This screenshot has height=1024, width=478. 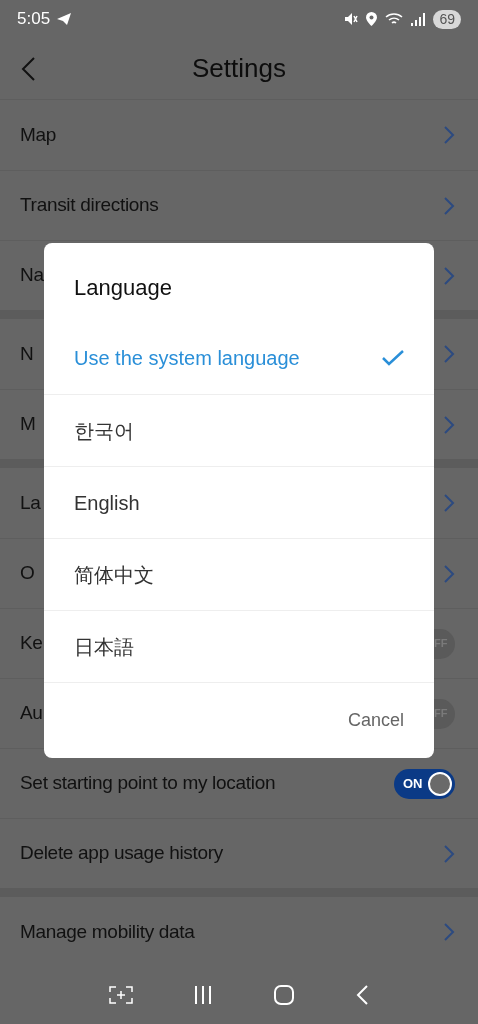 What do you see at coordinates (31, 643) in the screenshot?
I see `row-label: Ke` at bounding box center [31, 643].